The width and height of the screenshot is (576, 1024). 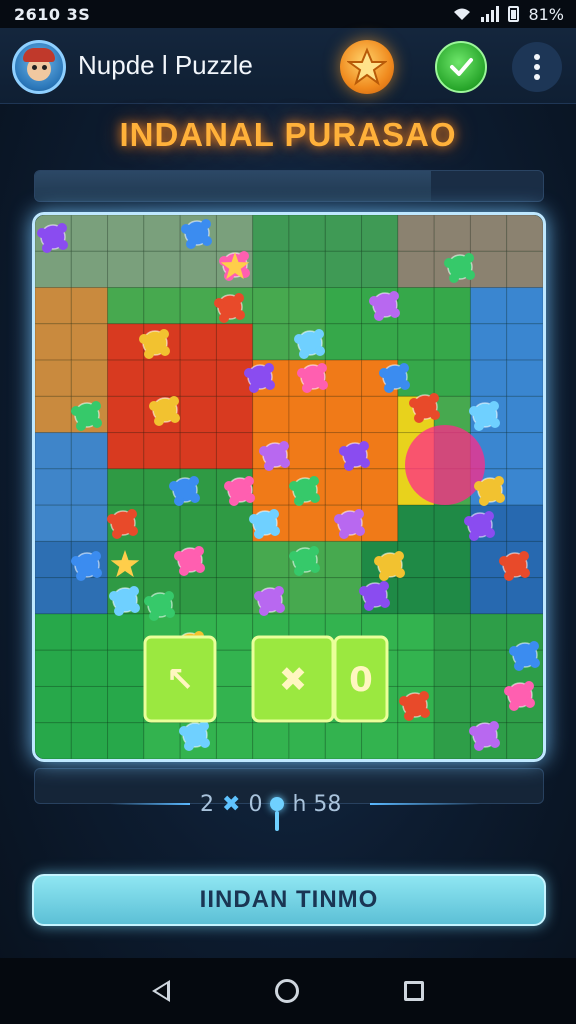 I want to click on bonus-tile: ↖, so click(x=180, y=679).